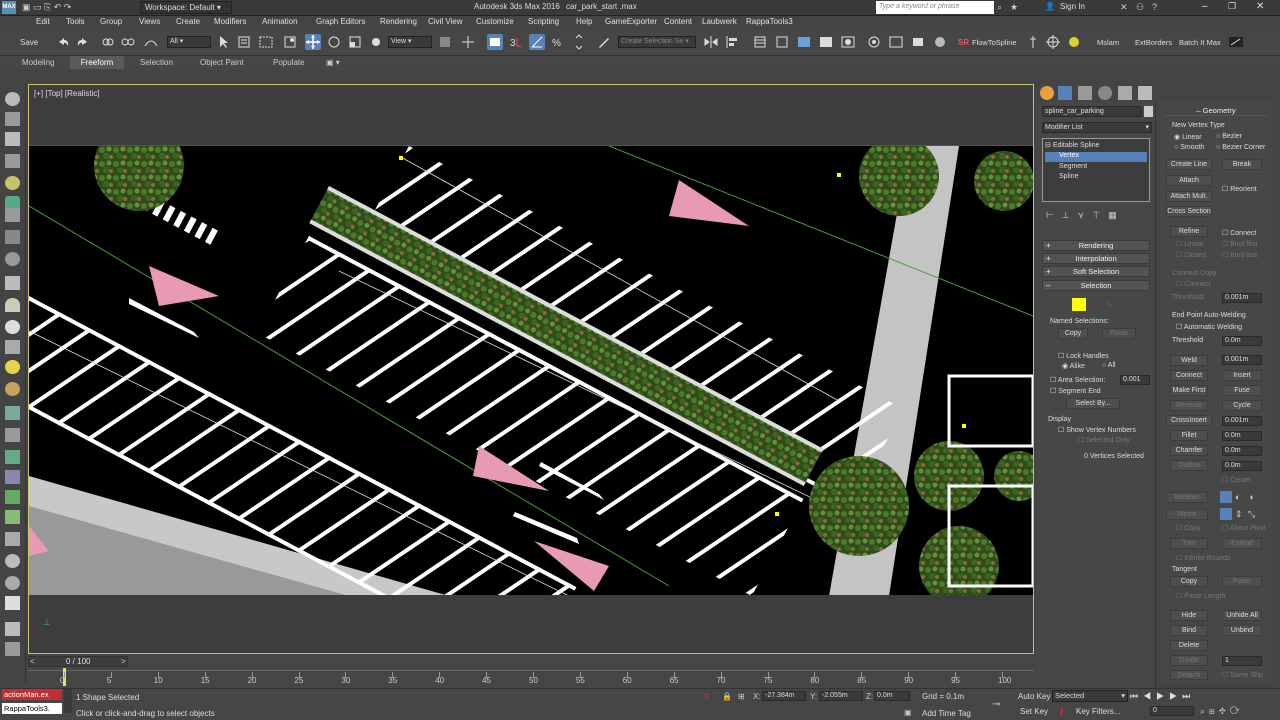 This screenshot has height=720, width=1280. Describe the element at coordinates (678, 21) in the screenshot. I see `menu-content: Content` at that location.